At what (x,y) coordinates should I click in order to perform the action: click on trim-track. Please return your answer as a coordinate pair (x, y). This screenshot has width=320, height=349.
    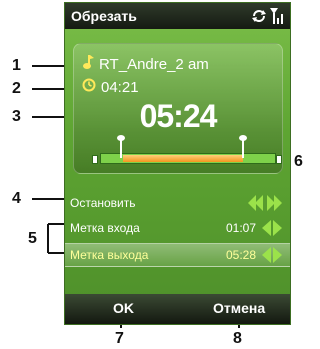
    Looking at the image, I should click on (188, 149).